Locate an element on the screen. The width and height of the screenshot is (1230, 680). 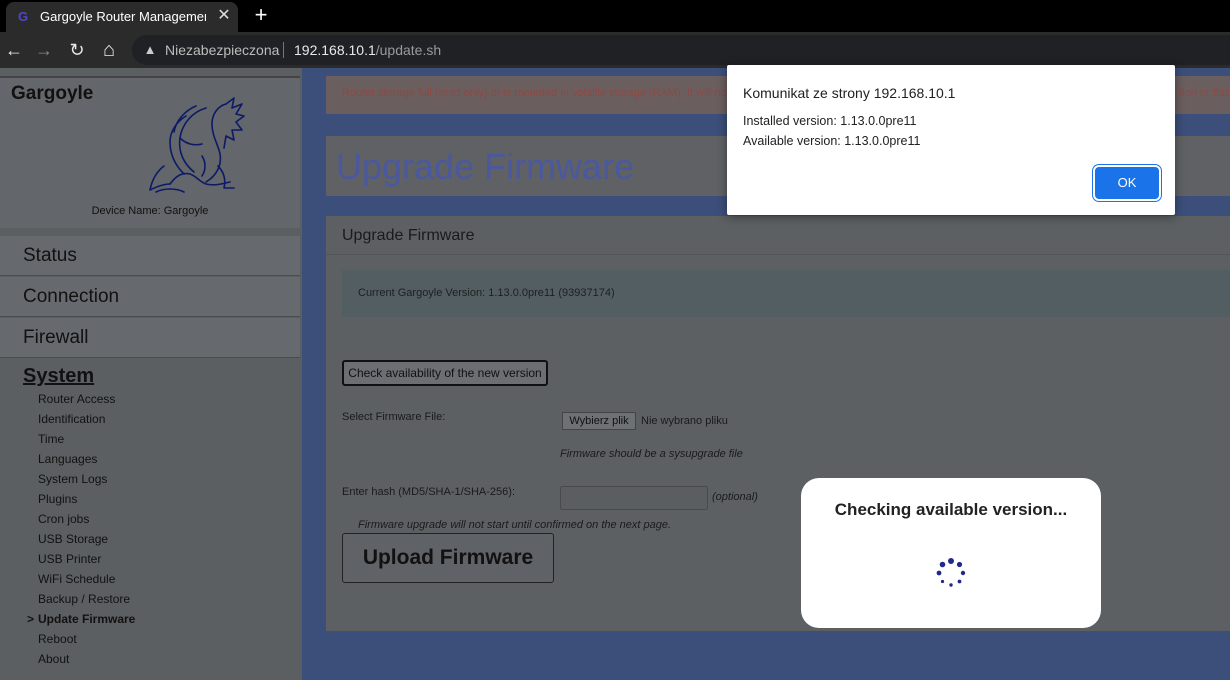
browser-tab: G Gargoyle Router Management Utility ✕ is located at coordinates (122, 17).